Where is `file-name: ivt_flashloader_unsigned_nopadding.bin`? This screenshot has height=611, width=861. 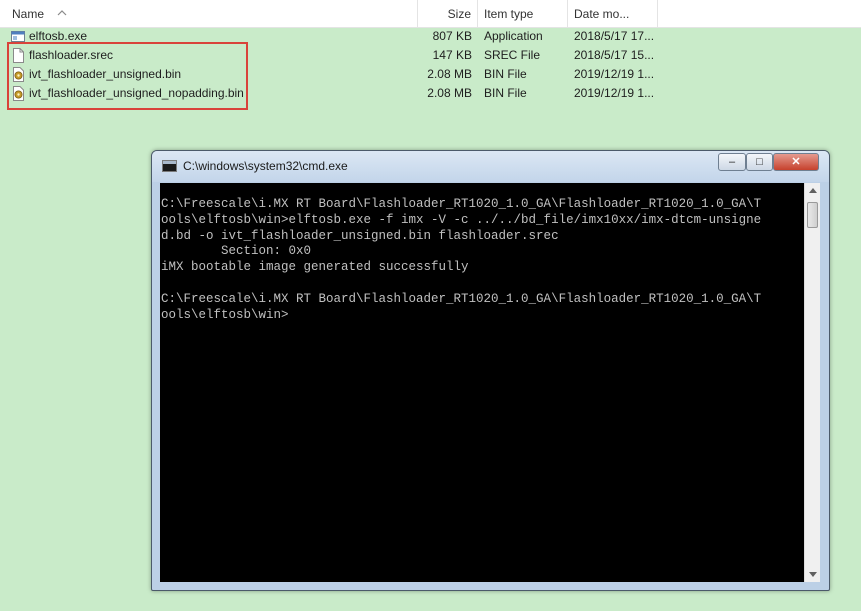 file-name: ivt_flashloader_unsigned_nopadding.bin is located at coordinates (136, 93).